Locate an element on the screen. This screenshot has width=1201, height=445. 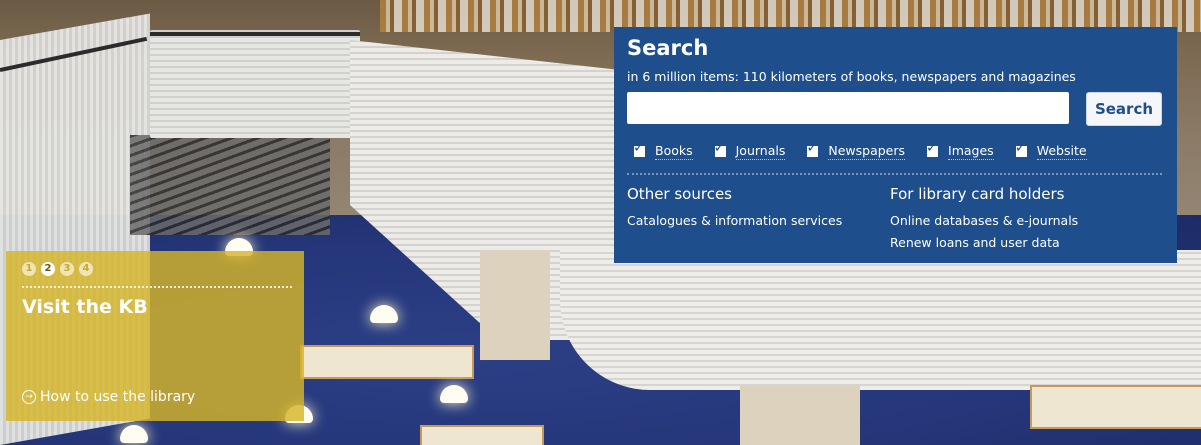
balcony-upper is located at coordinates (255, 84).